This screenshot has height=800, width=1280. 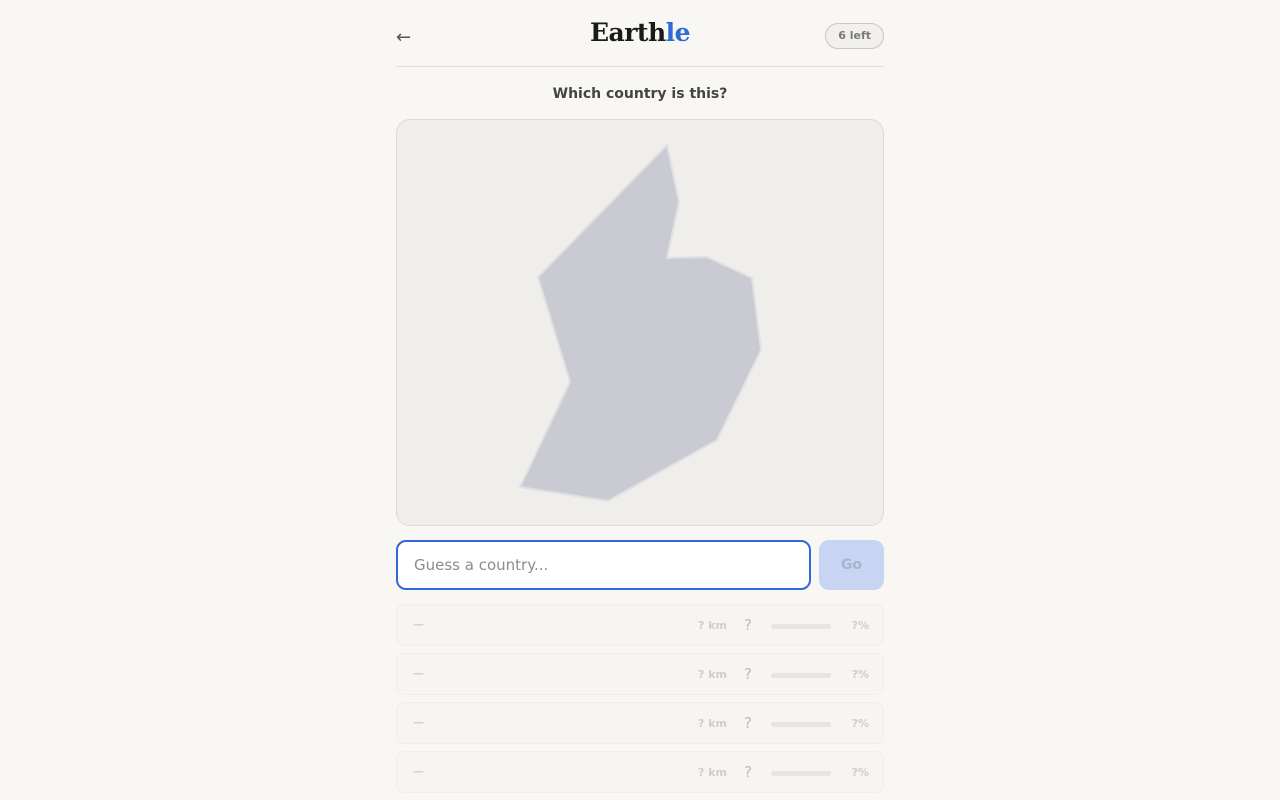 I want to click on go-button: Go, so click(x=851, y=565).